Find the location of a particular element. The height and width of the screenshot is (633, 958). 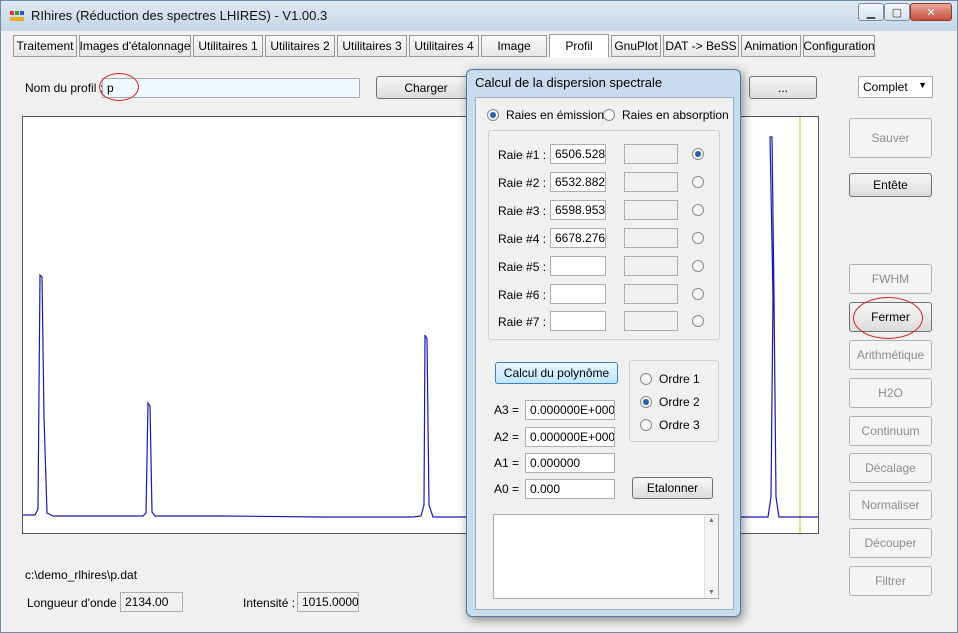

tab-animation: Animation is located at coordinates (771, 46).